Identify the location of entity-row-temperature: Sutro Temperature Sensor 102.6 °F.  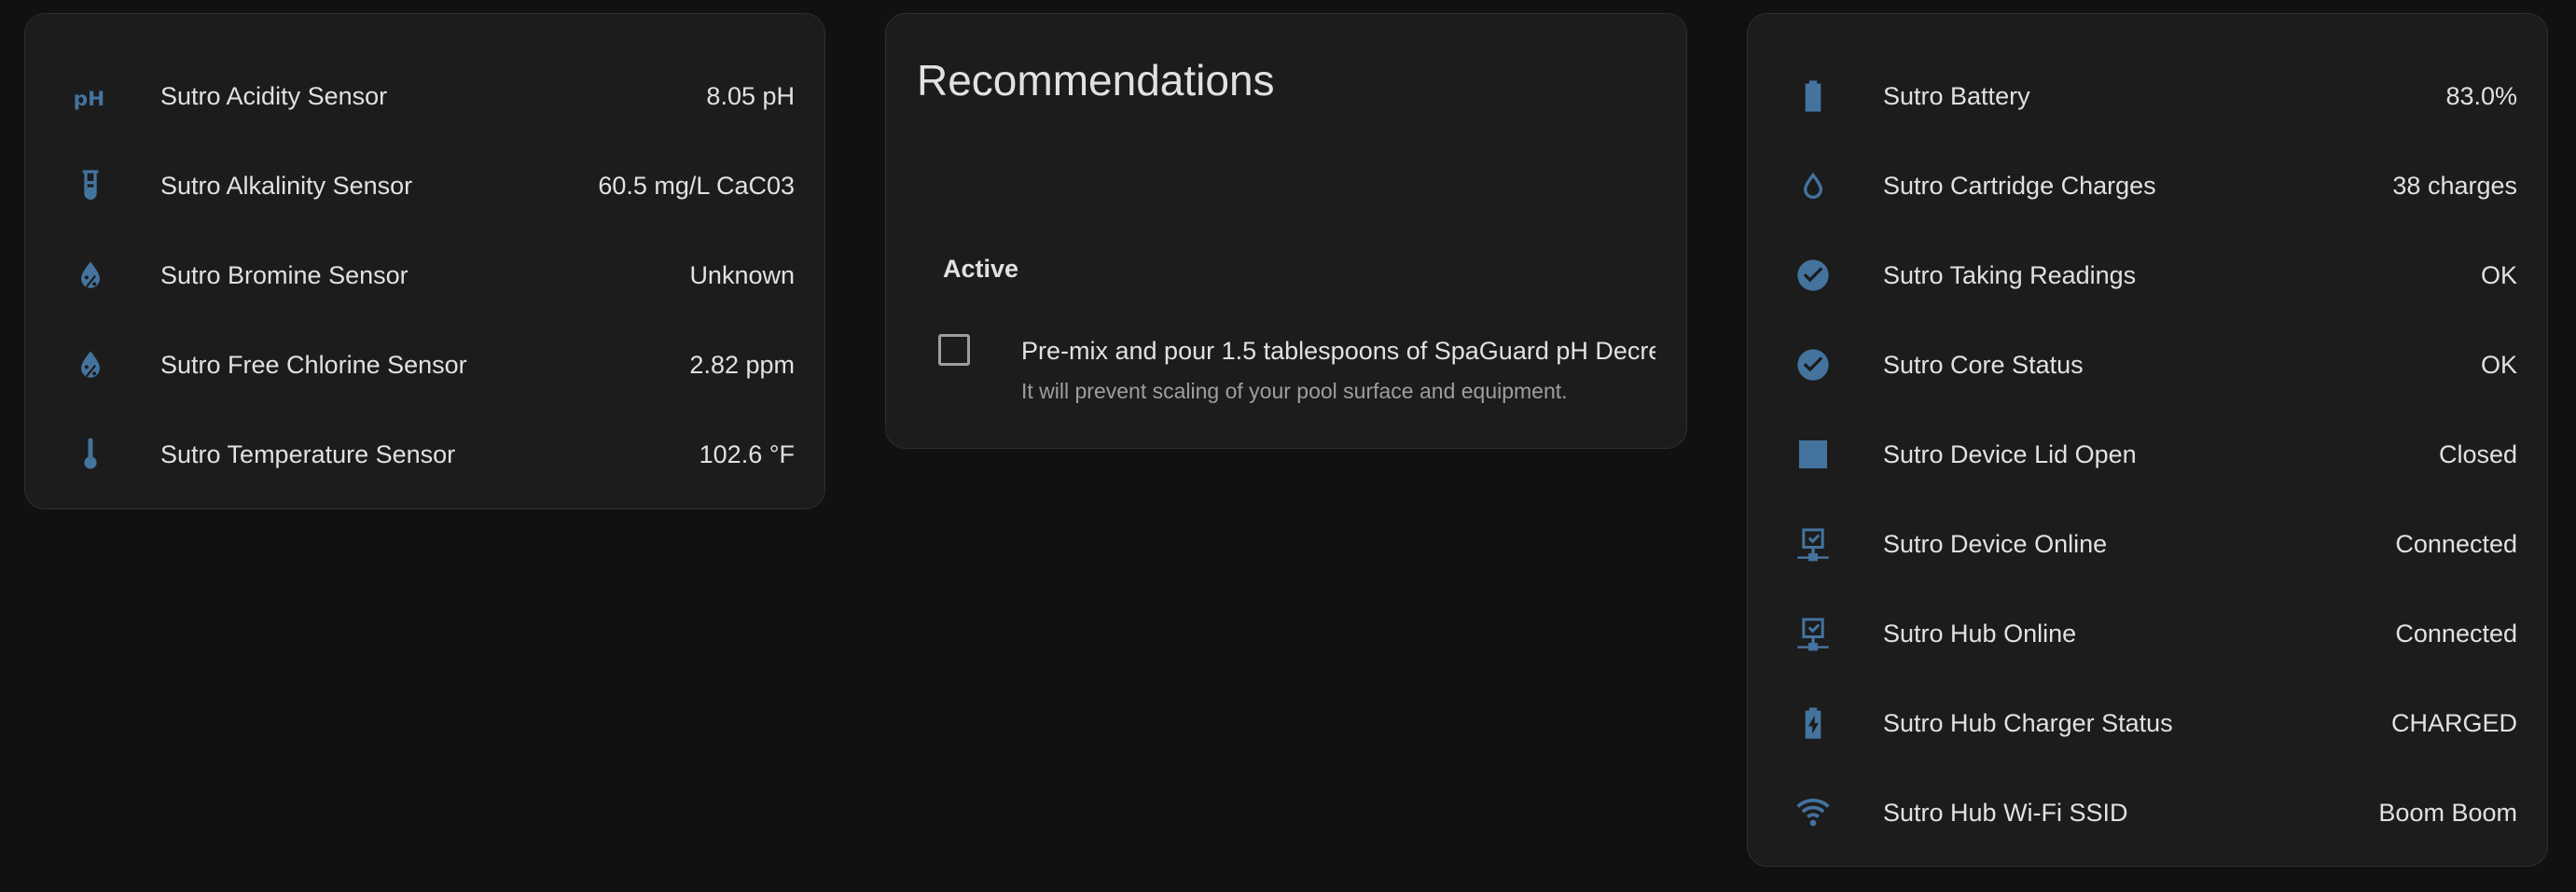
(424, 454).